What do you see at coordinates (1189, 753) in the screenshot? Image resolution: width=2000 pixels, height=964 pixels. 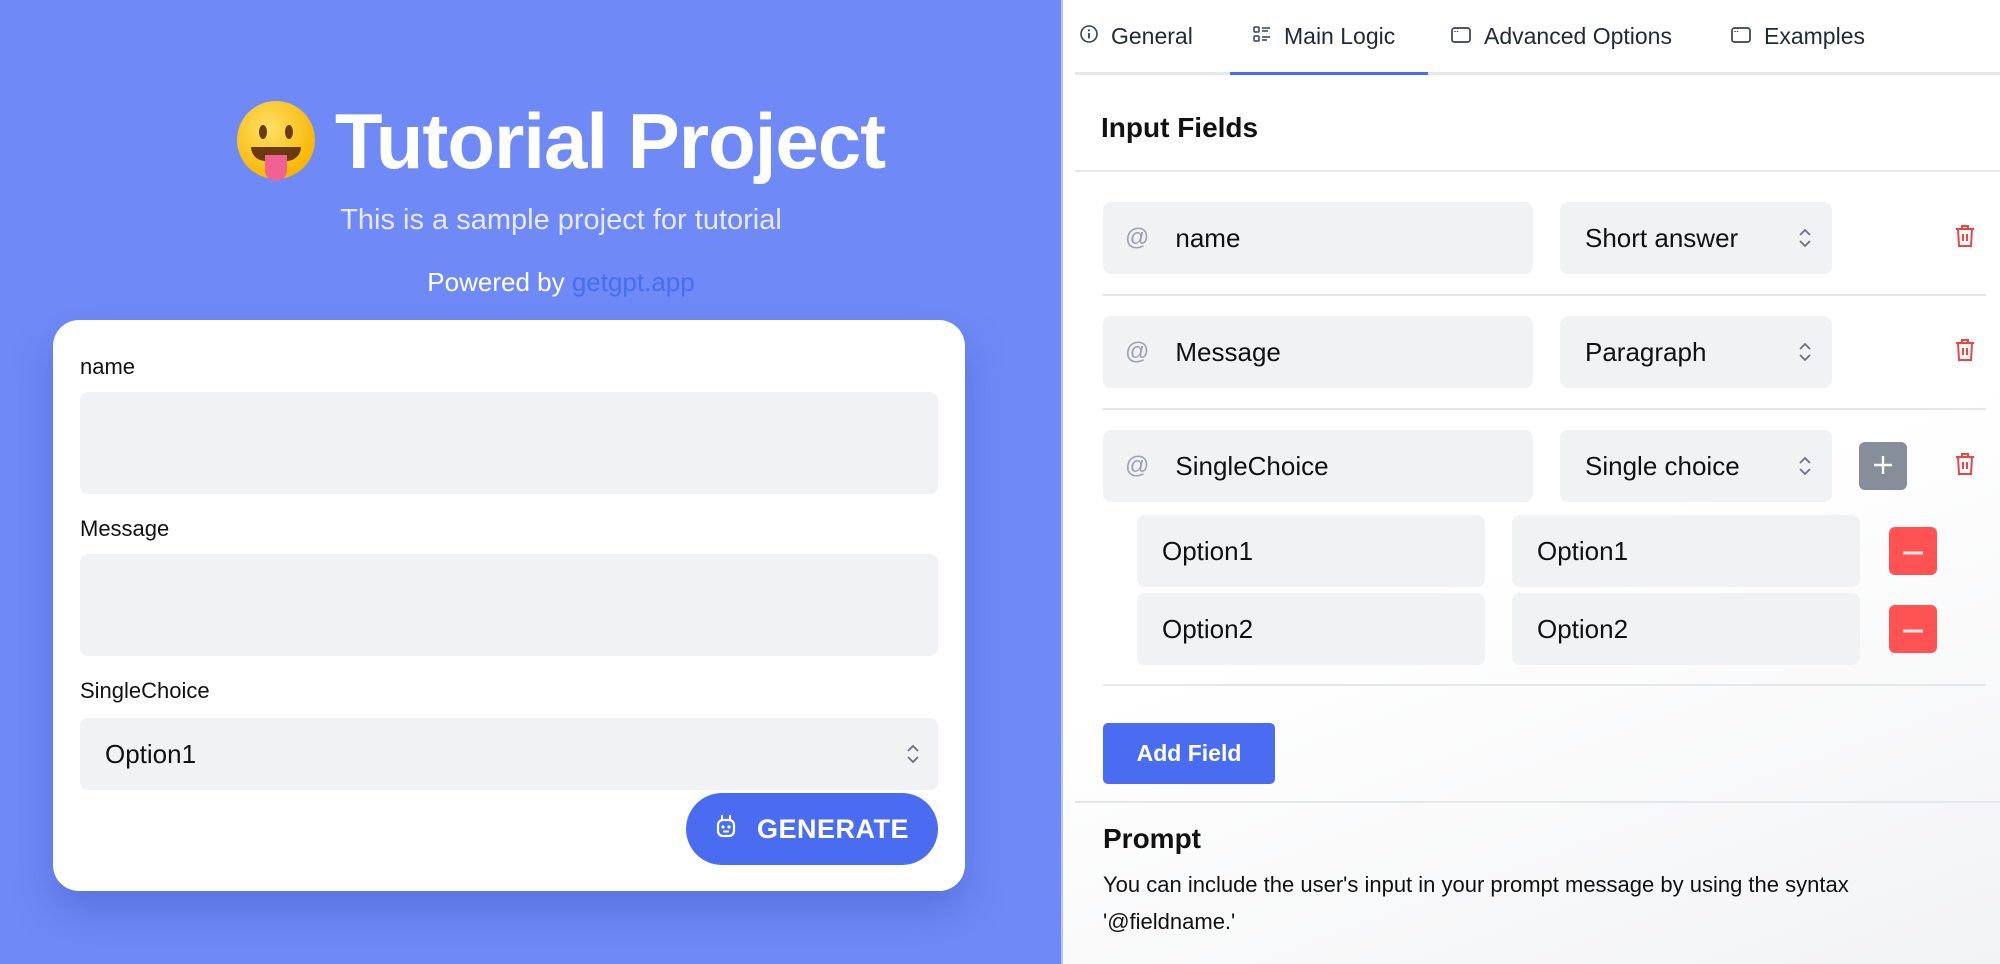 I see `add-field-button: Add Field` at bounding box center [1189, 753].